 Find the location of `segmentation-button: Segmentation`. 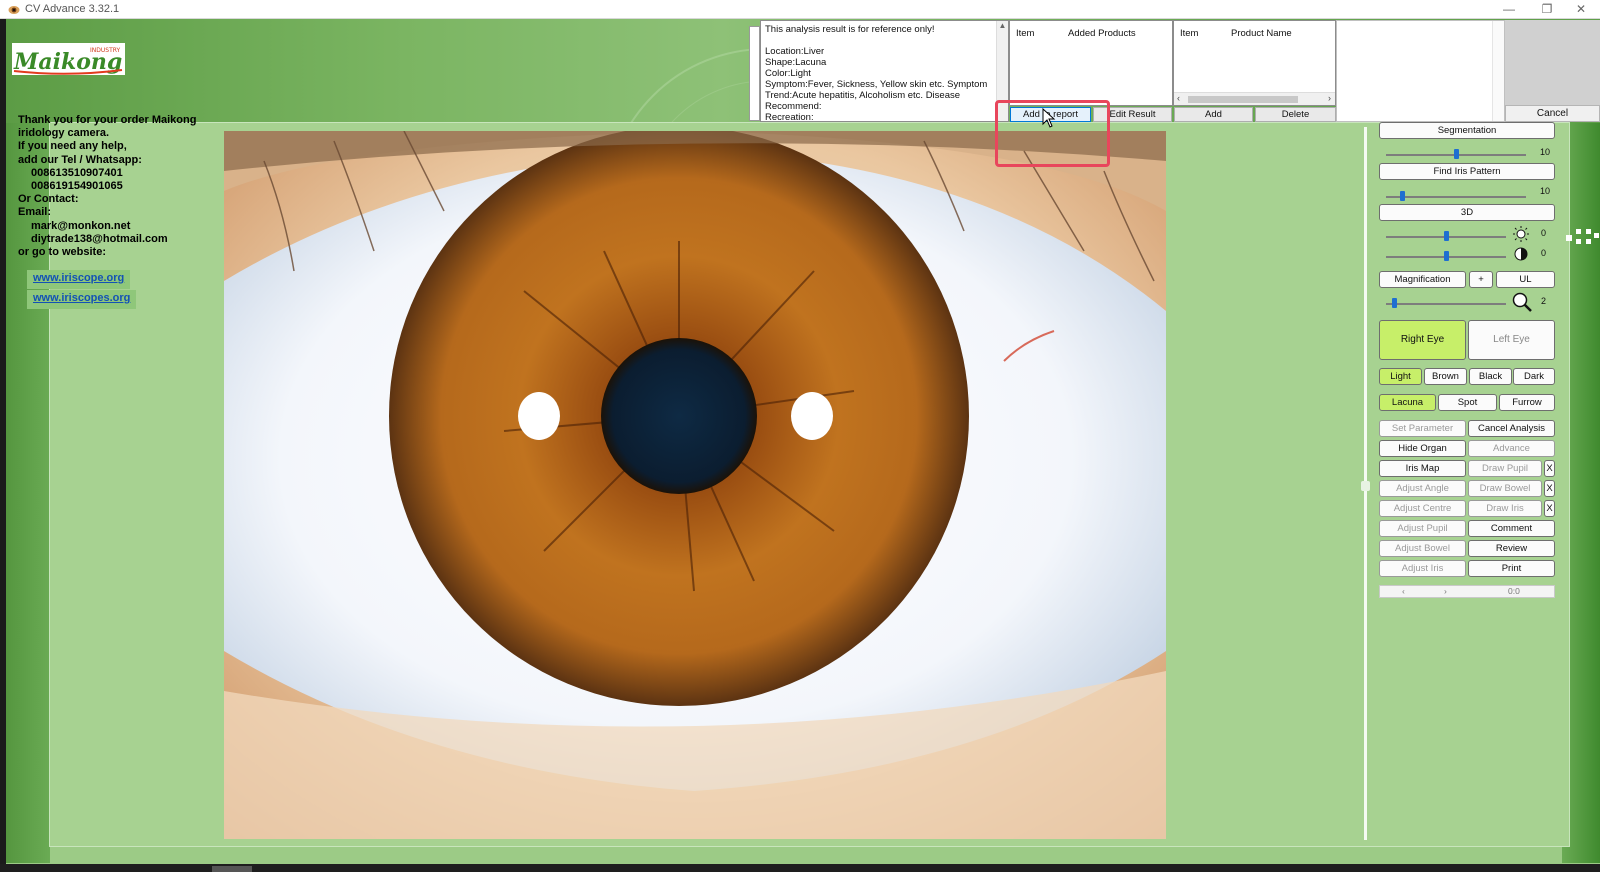

segmentation-button: Segmentation is located at coordinates (1467, 130).